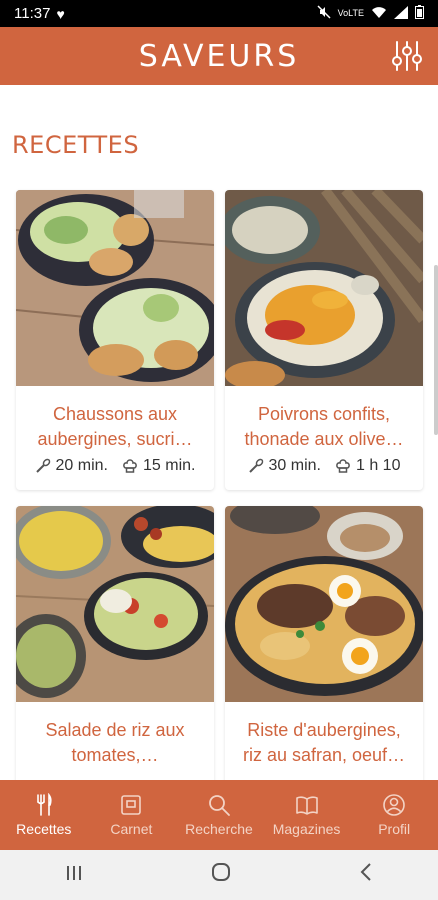 The height and width of the screenshot is (900, 438). Describe the element at coordinates (306, 829) in the screenshot. I see `nav-label: Magazines` at that location.